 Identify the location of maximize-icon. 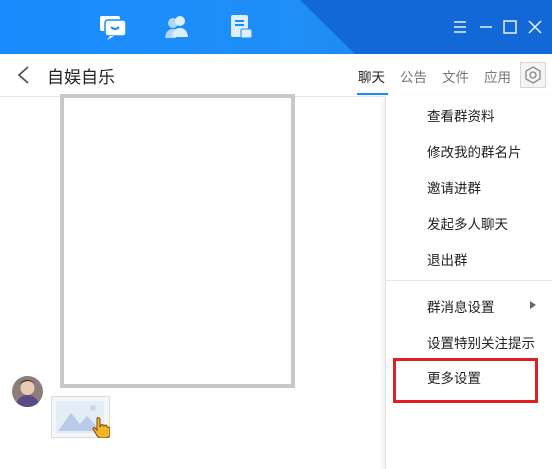
(510, 27).